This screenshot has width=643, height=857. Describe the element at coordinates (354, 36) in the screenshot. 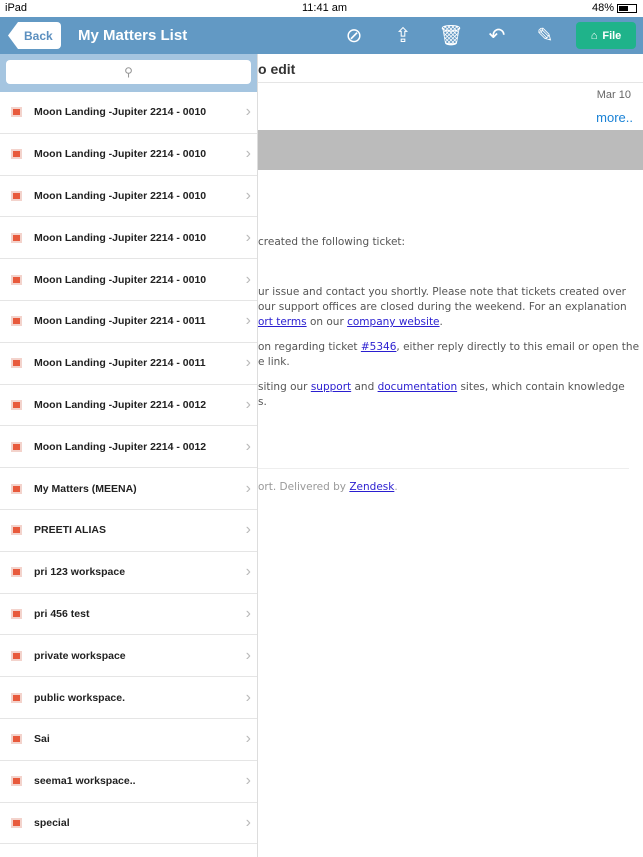

I see `no-file-icon: ⊘` at that location.